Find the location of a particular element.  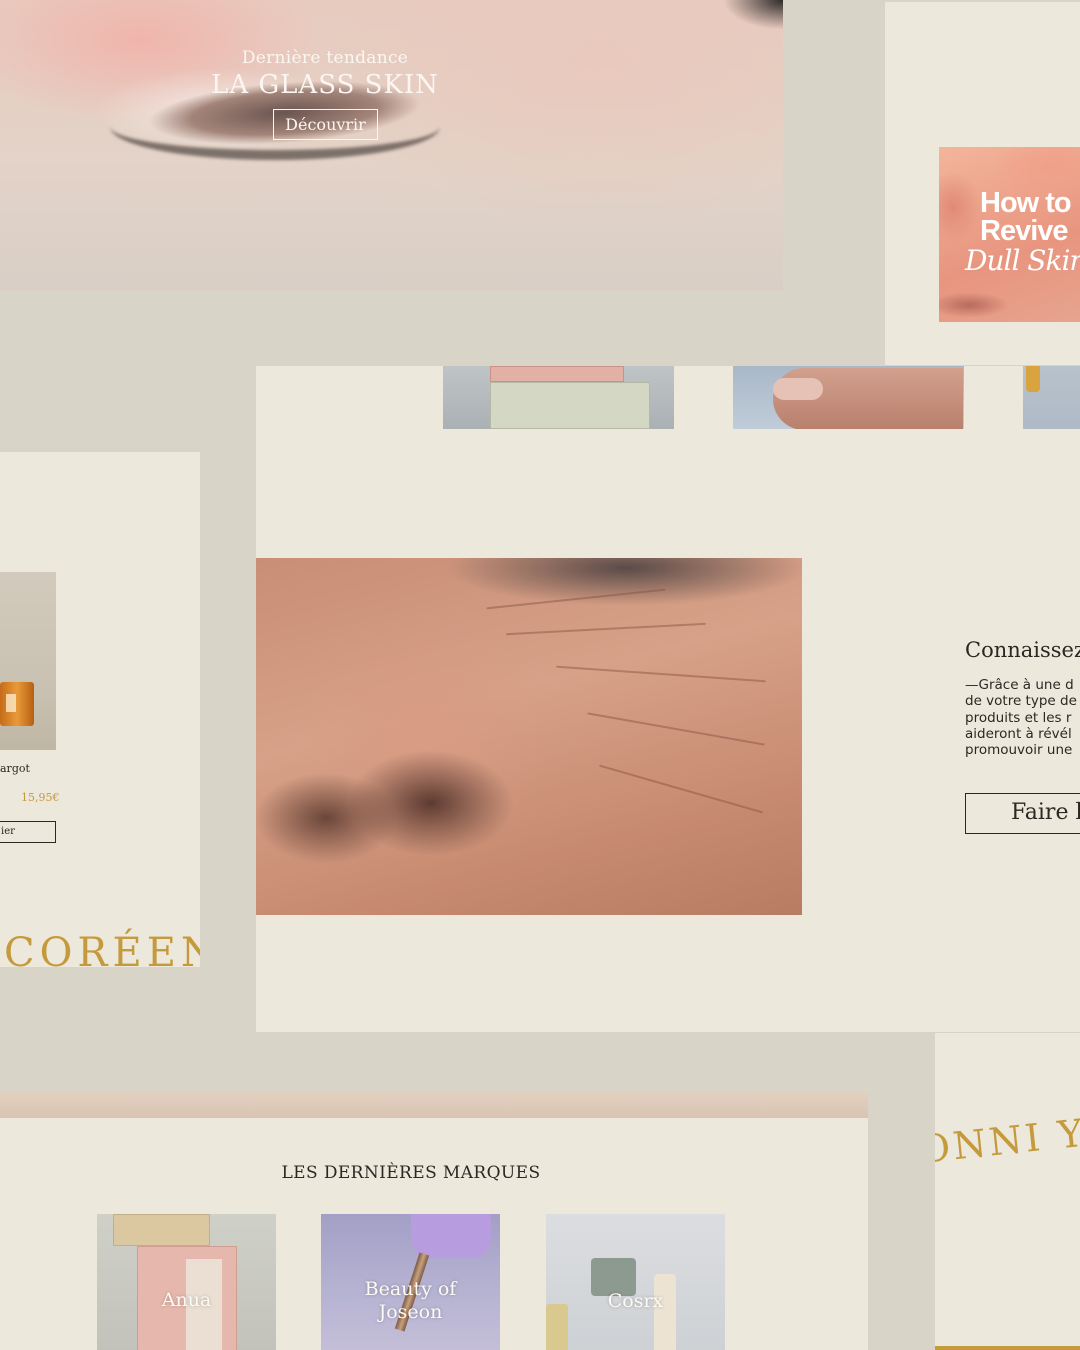

brand-tile-beauty-of-joseon: Beauty of Joseon is located at coordinates (410, 1282).